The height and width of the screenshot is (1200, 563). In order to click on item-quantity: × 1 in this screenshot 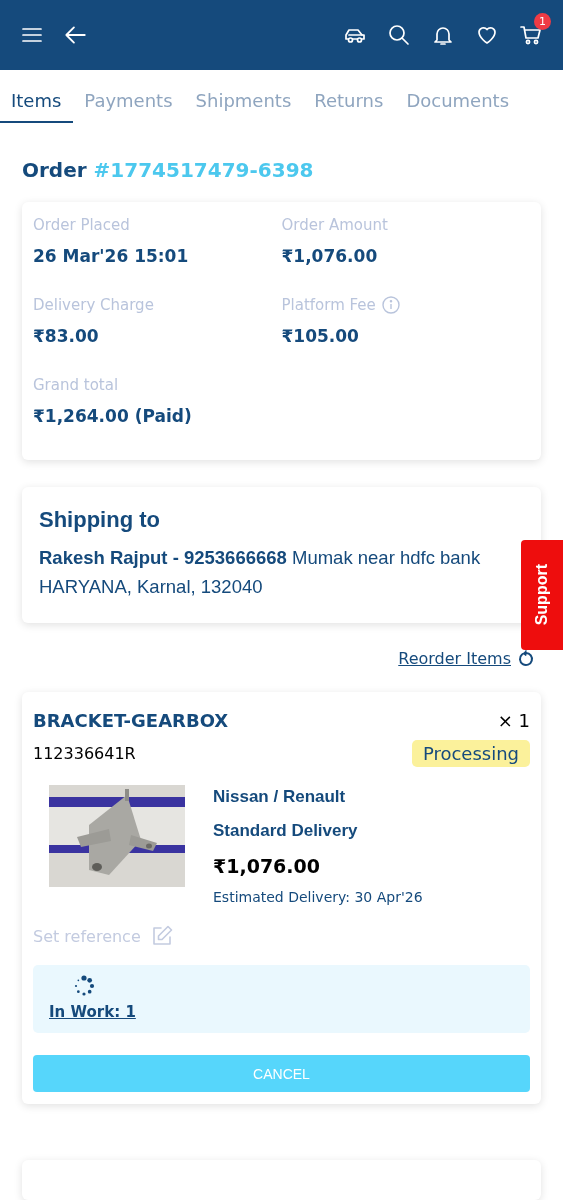, I will do `click(513, 720)`.